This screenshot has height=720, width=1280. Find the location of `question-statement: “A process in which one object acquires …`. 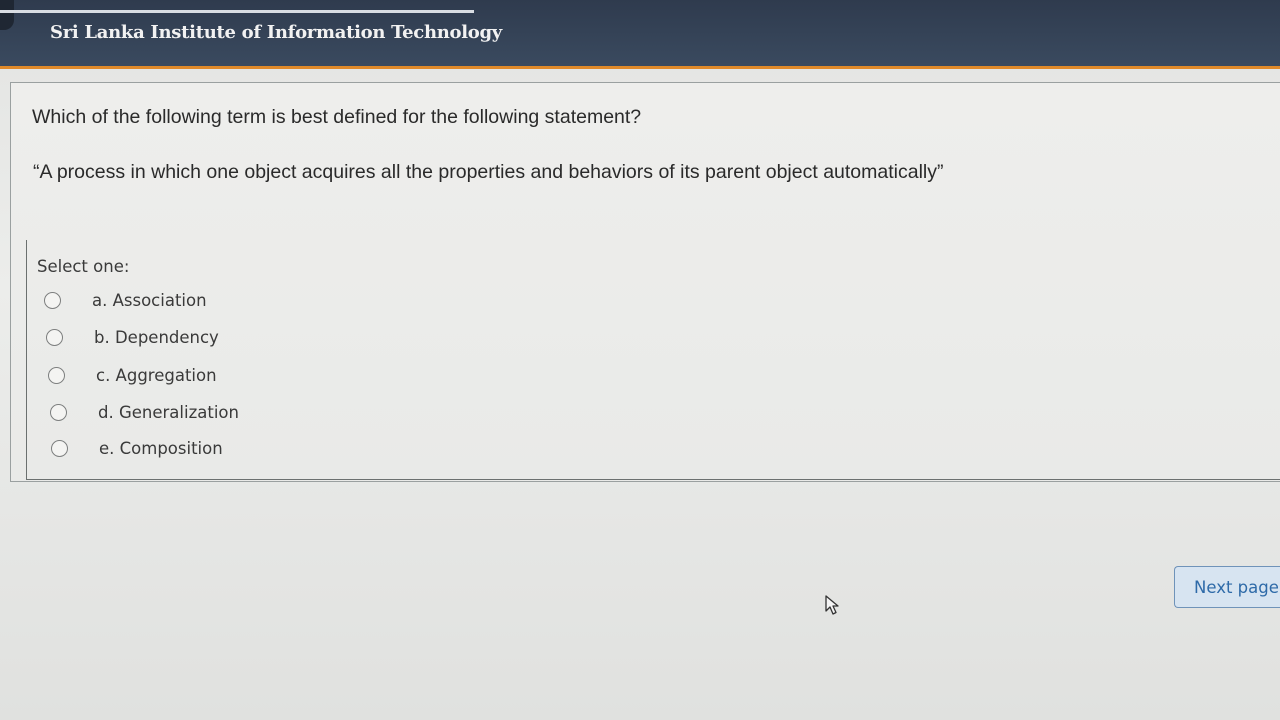

question-statement: “A process in which one object acquires … is located at coordinates (488, 172).